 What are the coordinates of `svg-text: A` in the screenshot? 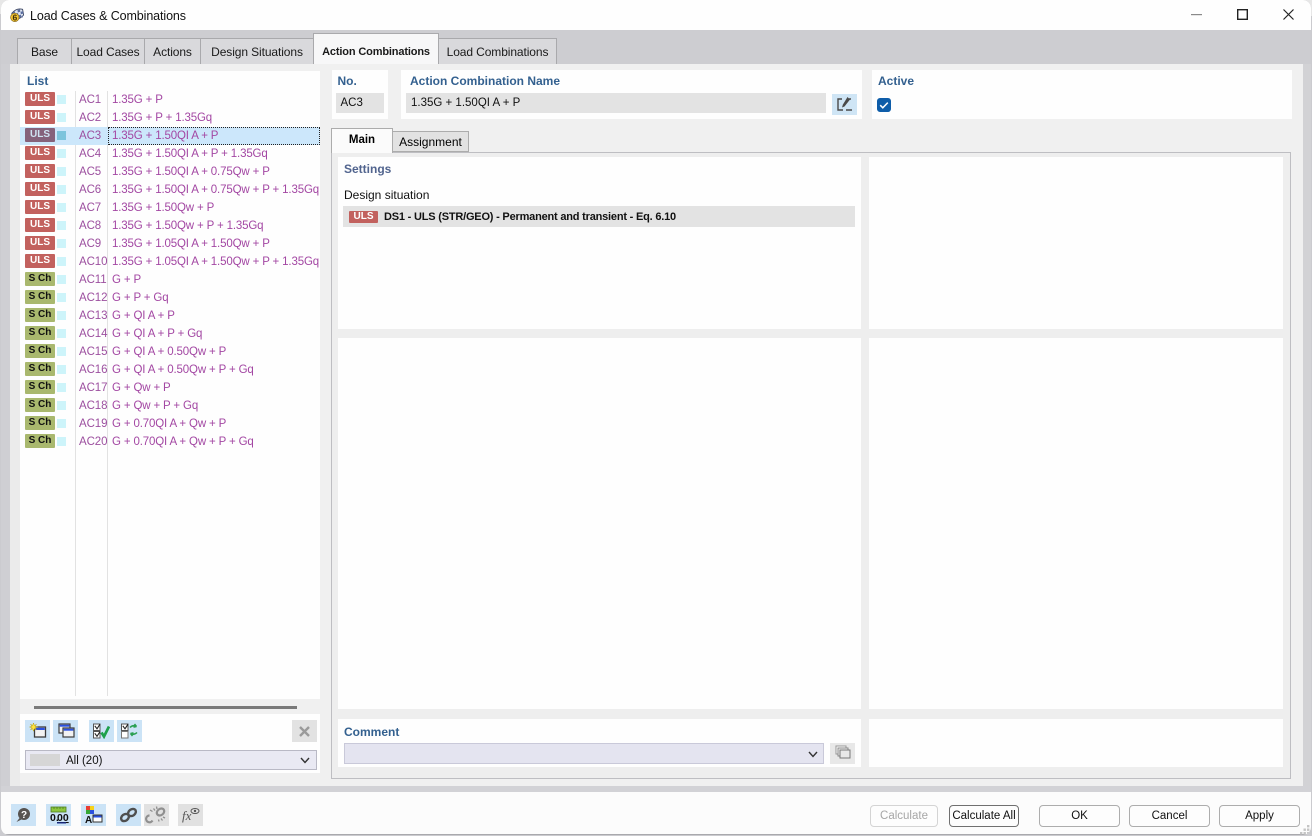 It's located at (88, 820).